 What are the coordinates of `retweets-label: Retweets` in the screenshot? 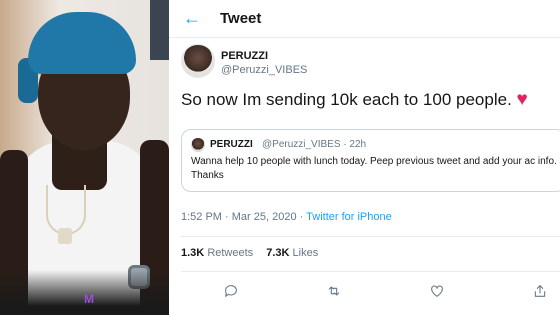 It's located at (230, 253).